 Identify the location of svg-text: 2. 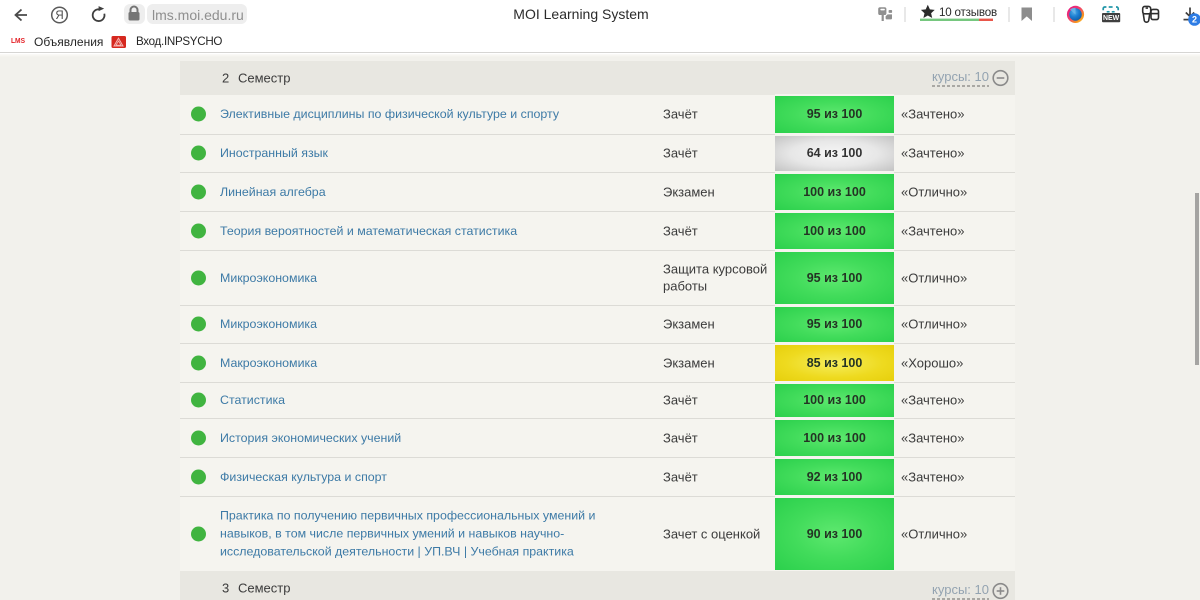
(1194, 20).